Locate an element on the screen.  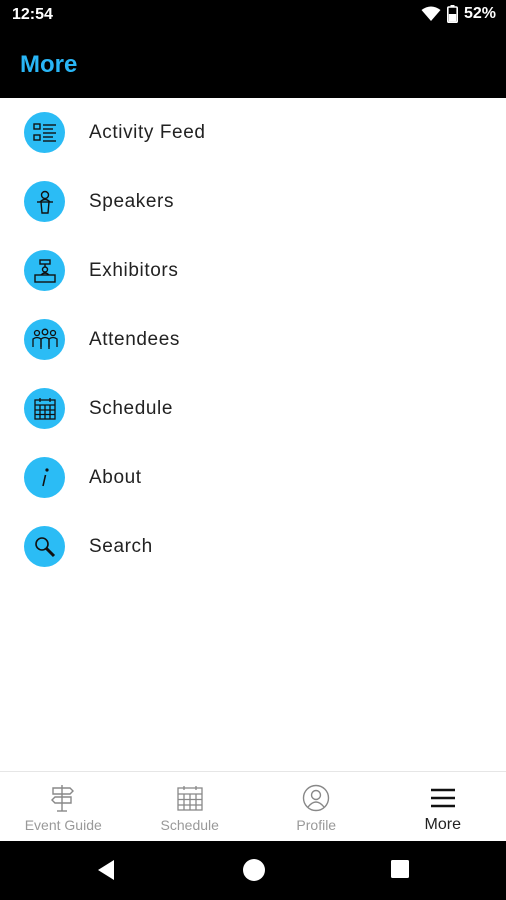
system-nav-bar is located at coordinates (253, 870).